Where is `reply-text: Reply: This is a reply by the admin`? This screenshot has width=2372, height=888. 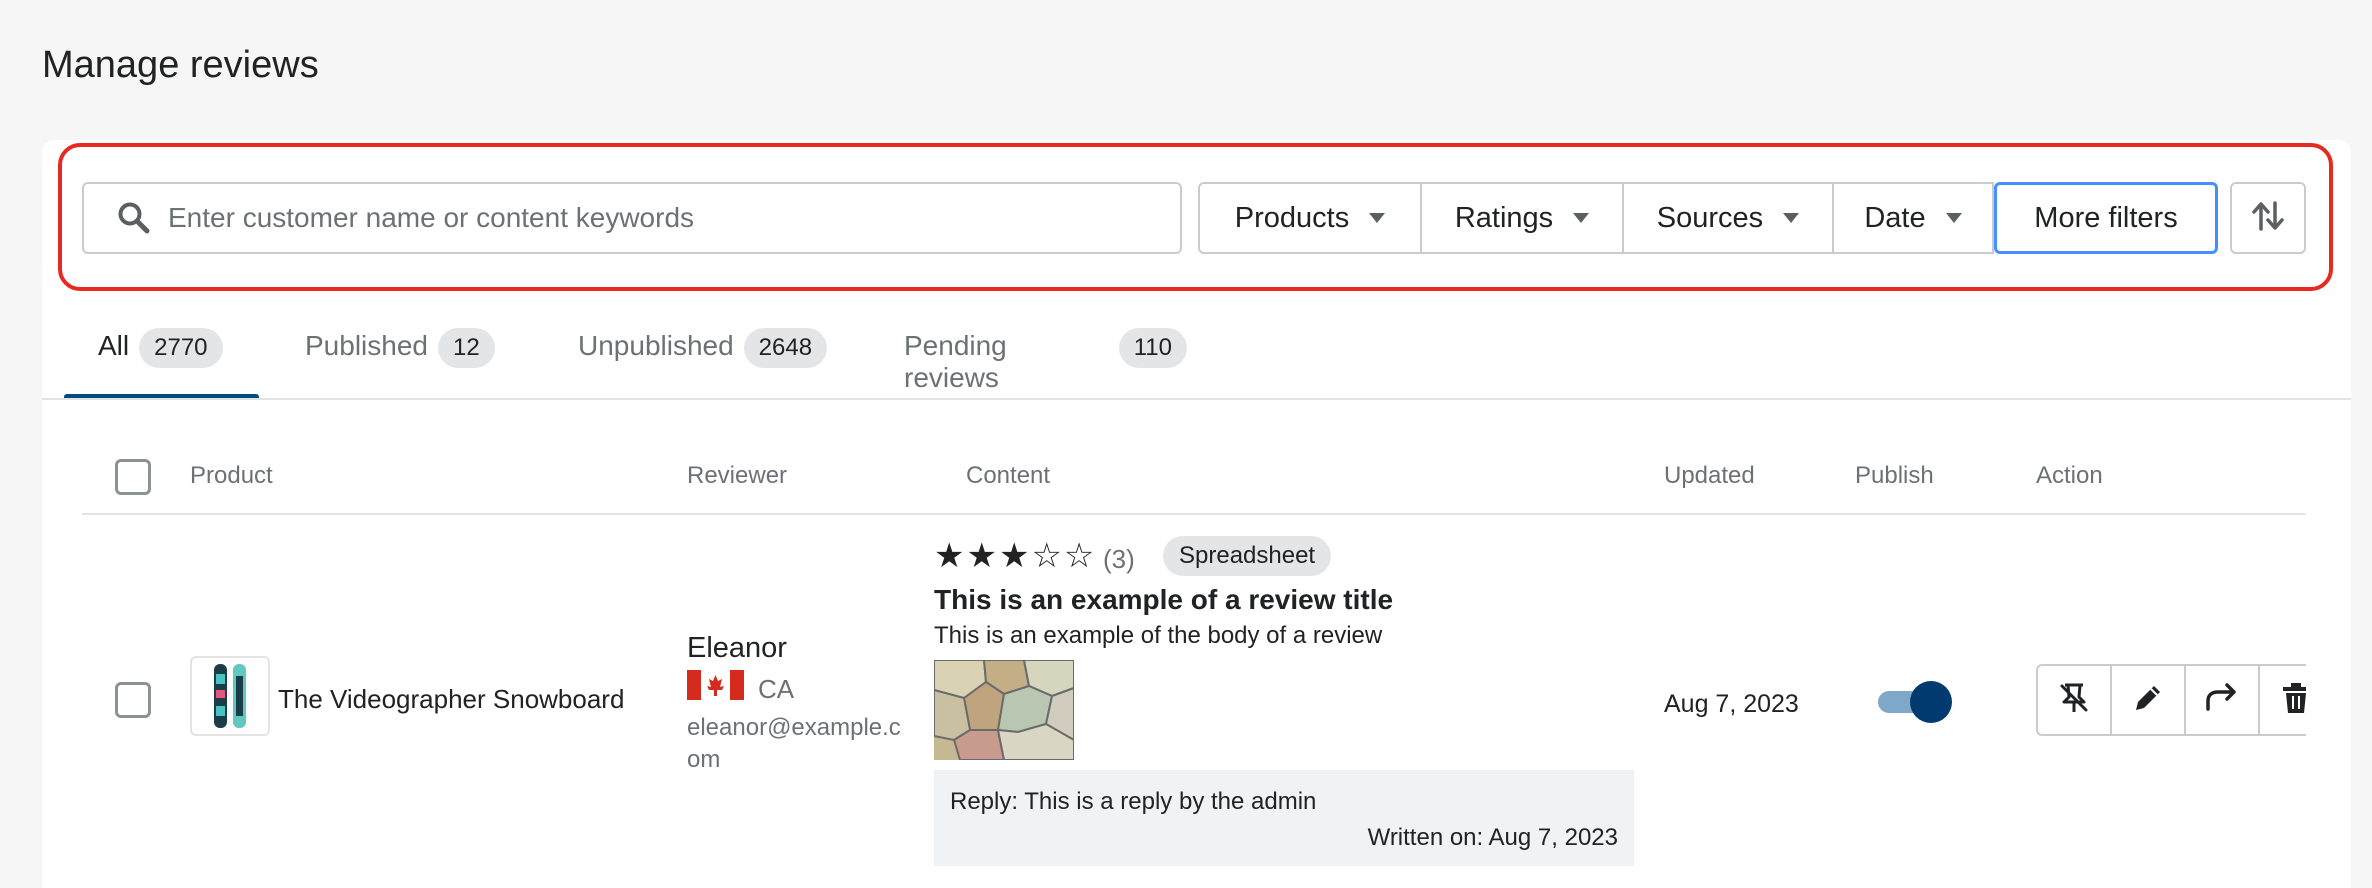 reply-text: Reply: This is a reply by the admin is located at coordinates (1133, 801).